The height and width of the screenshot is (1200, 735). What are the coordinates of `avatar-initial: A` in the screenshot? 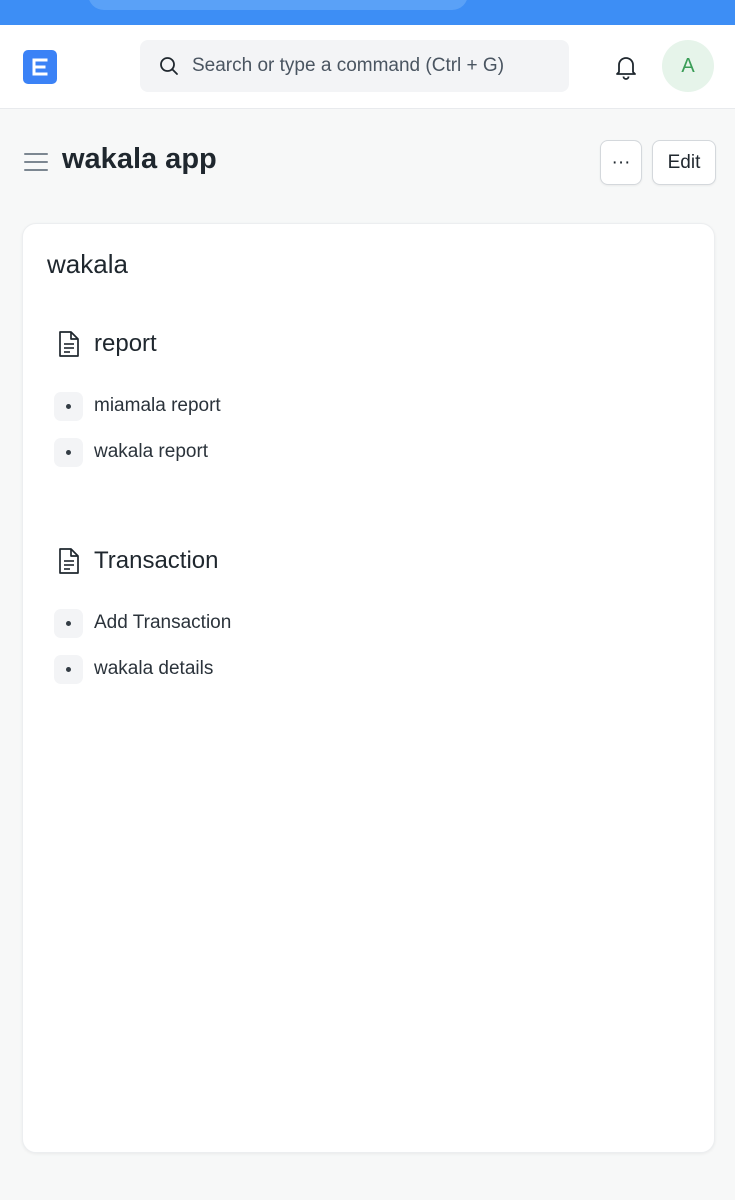 It's located at (688, 65).